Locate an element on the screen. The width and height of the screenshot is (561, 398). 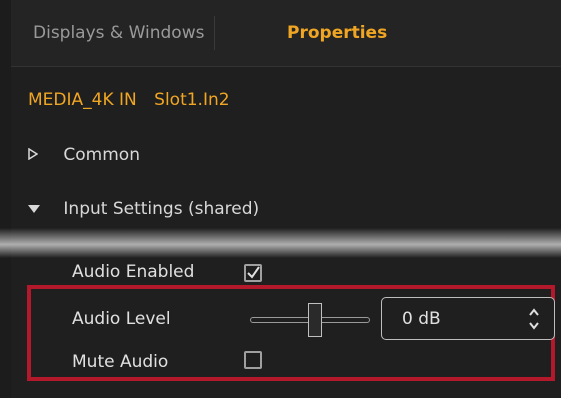
checkmark-icon is located at coordinates (253, 272).